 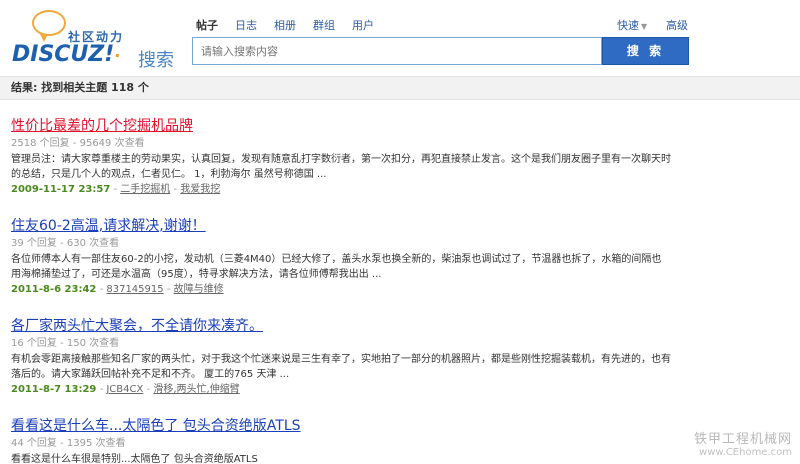 I want to click on site-watermark: 铁甲工程机械网 www.CEhome.com, so click(x=743, y=443).